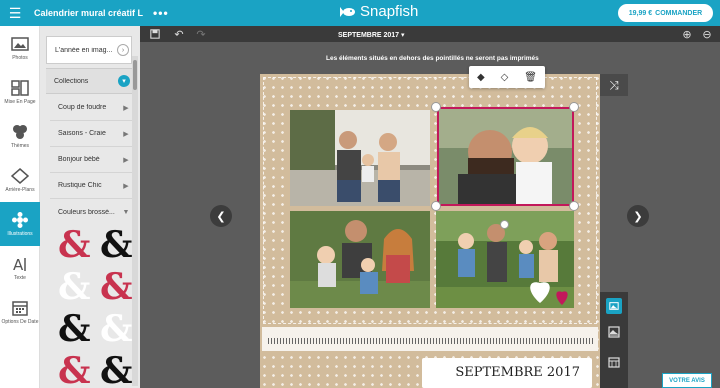 This screenshot has width=720, height=388. I want to click on logo-text: Snapfish, so click(389, 11).